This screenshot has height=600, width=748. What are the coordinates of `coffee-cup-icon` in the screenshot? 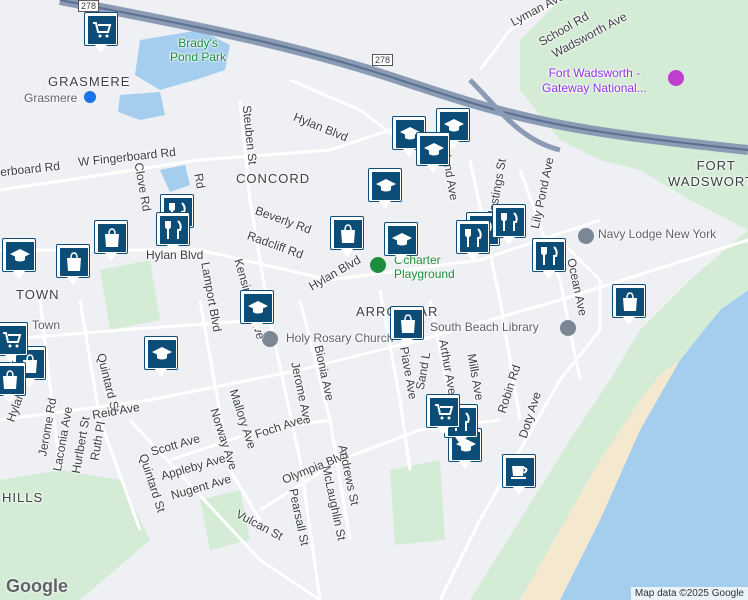 It's located at (520, 472).